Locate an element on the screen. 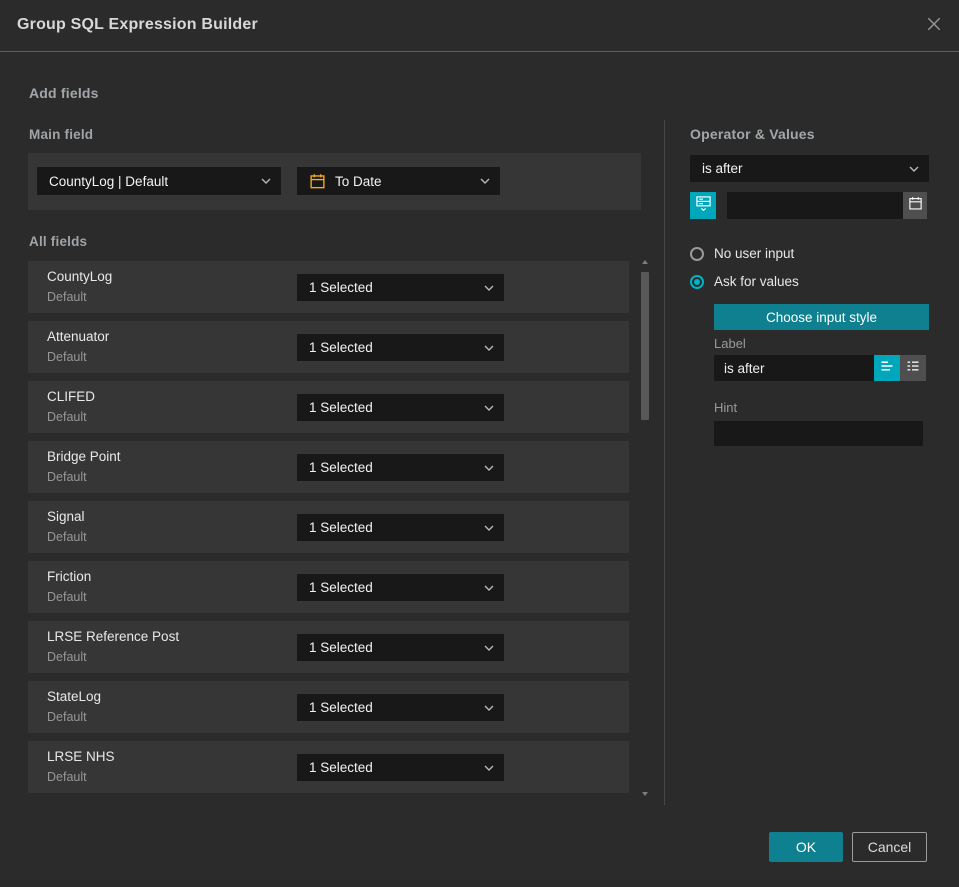 This screenshot has width=959, height=887. field-row: Signal Default 1 Selected is located at coordinates (328, 527).